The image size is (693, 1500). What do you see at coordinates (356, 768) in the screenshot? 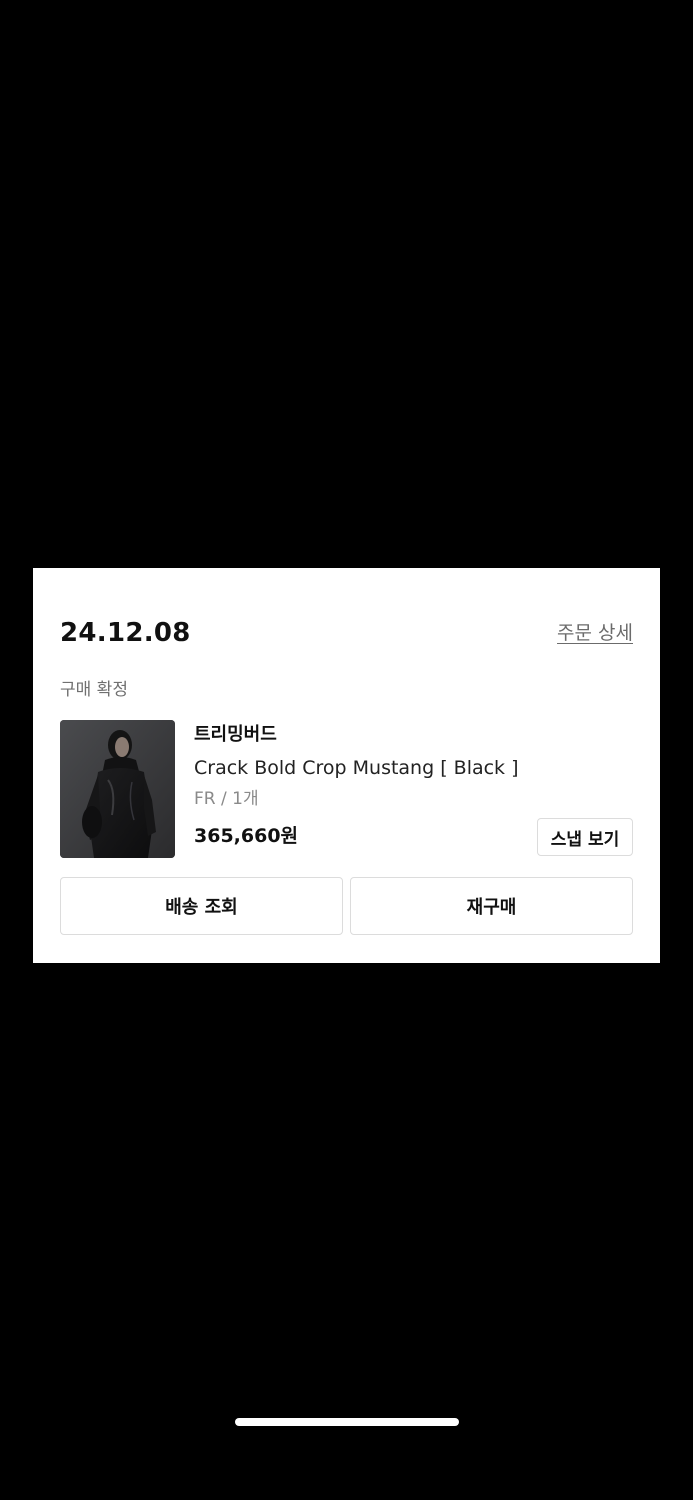
I see `product-name: Crack Bold Crop Mustang [ Black ]` at bounding box center [356, 768].